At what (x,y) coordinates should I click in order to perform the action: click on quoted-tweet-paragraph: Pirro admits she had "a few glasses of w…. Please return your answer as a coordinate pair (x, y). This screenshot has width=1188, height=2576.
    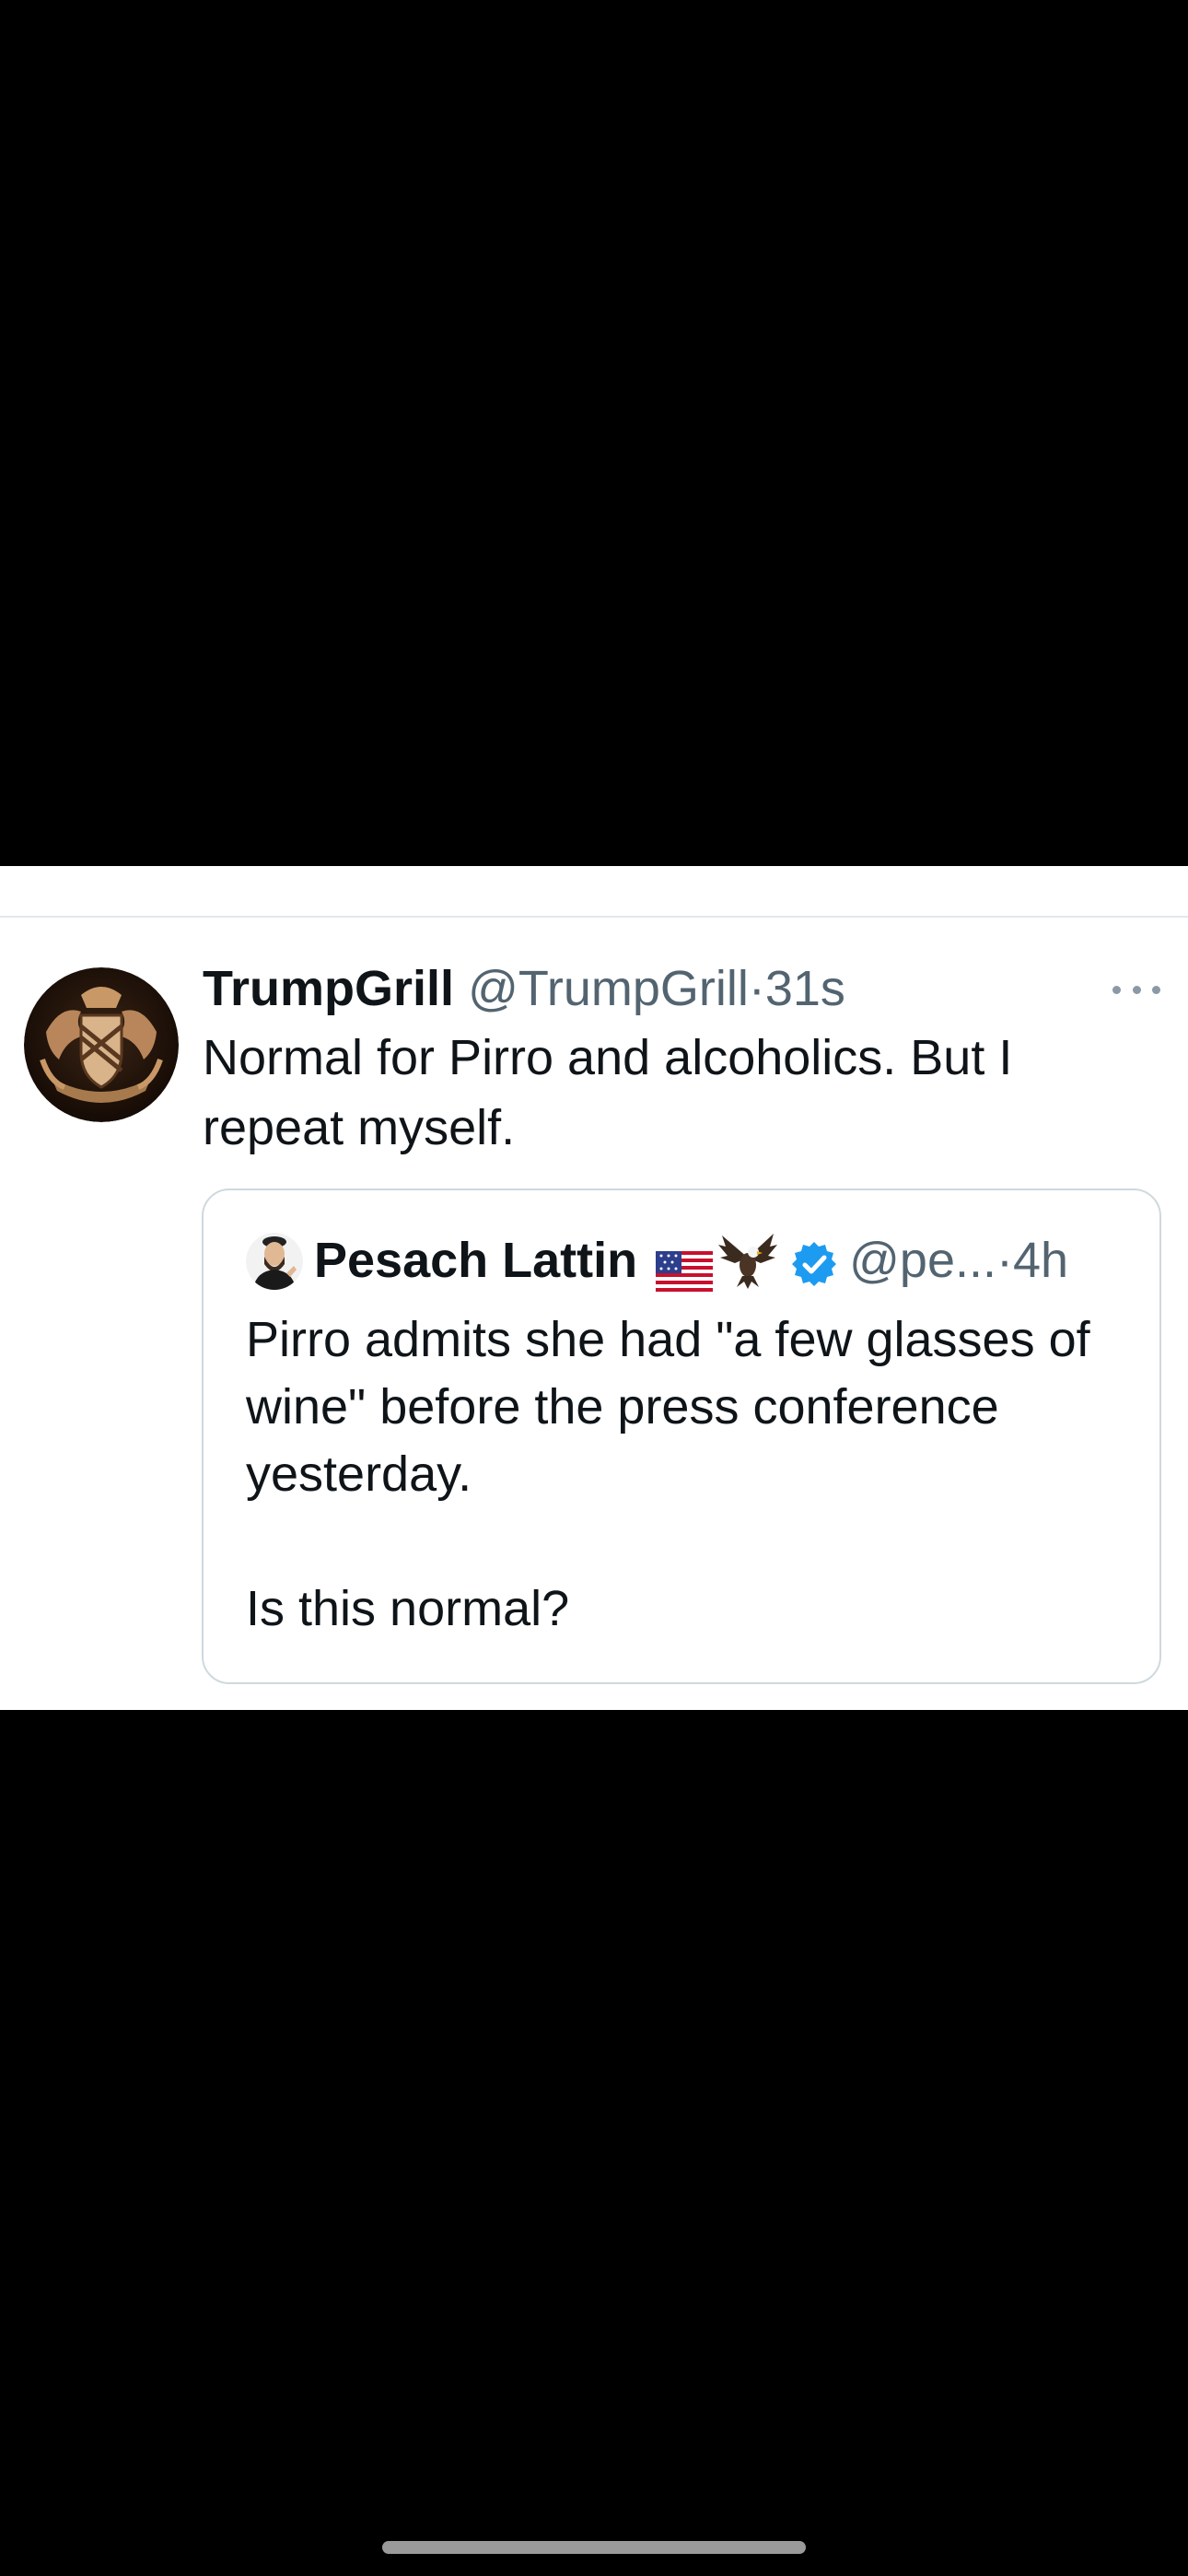
    Looking at the image, I should click on (668, 1407).